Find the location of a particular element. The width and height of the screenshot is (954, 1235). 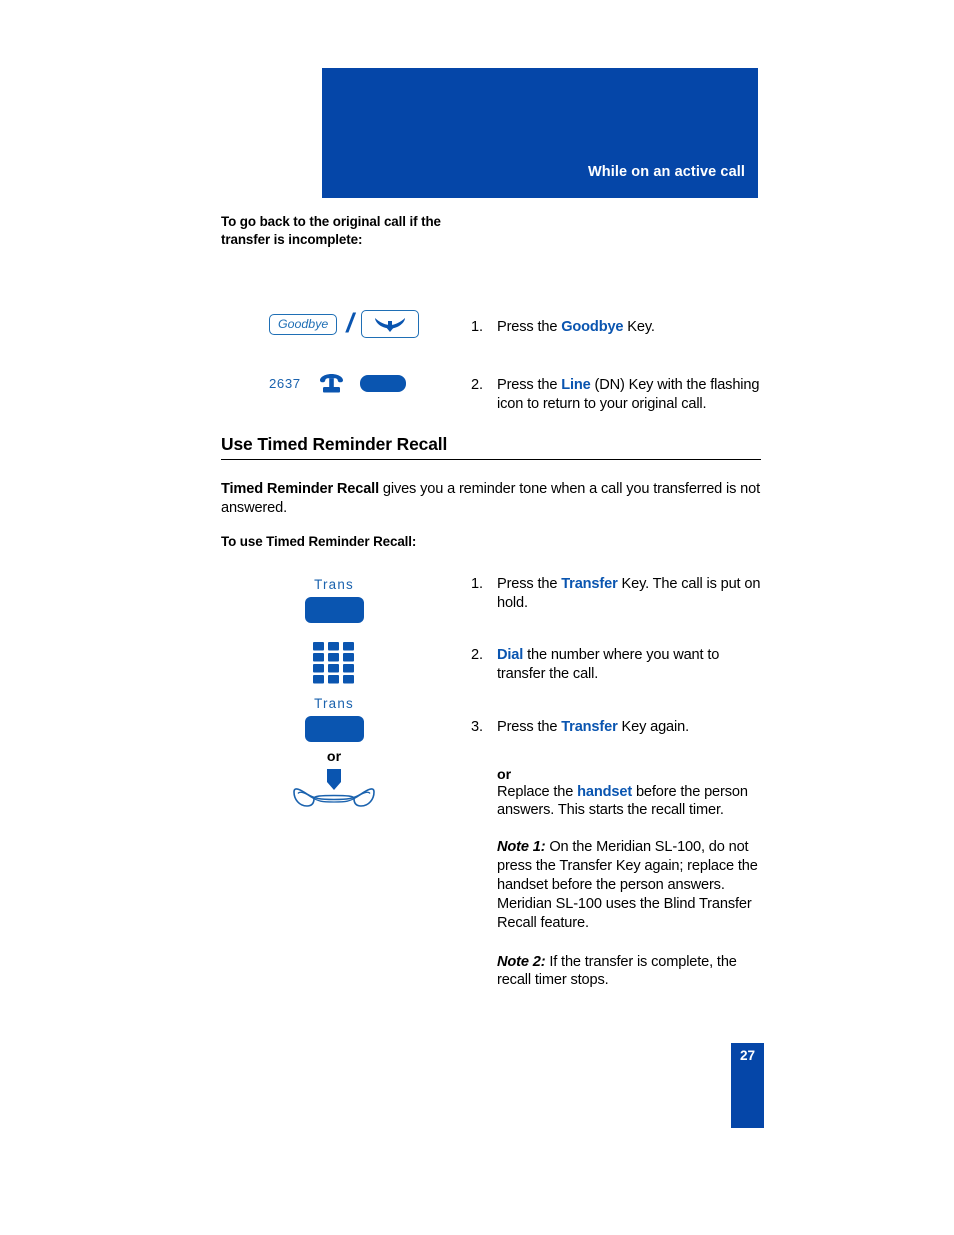

section-one-icon-column: Goodbye / 2637 is located at coordinates (346, 340).